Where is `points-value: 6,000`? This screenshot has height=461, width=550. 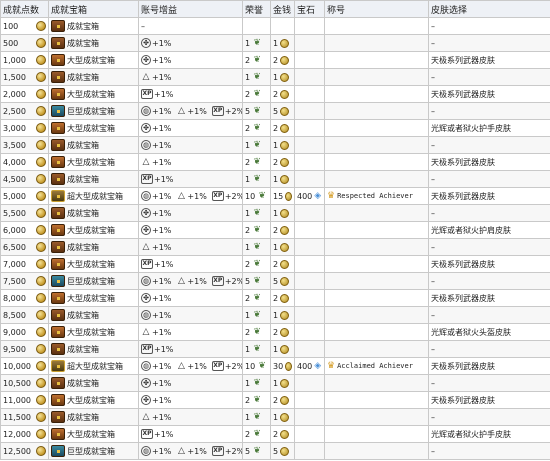 points-value: 6,000 is located at coordinates (14, 230).